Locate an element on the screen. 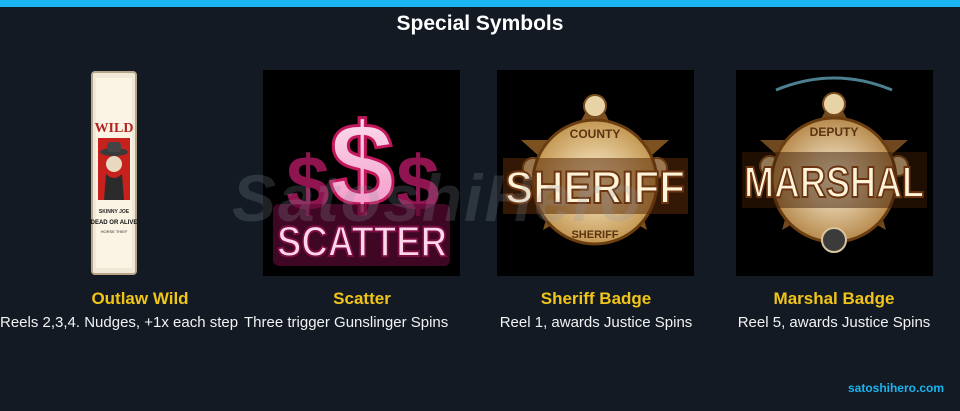  poster-line3: HORSE THIEF is located at coordinates (114, 231).